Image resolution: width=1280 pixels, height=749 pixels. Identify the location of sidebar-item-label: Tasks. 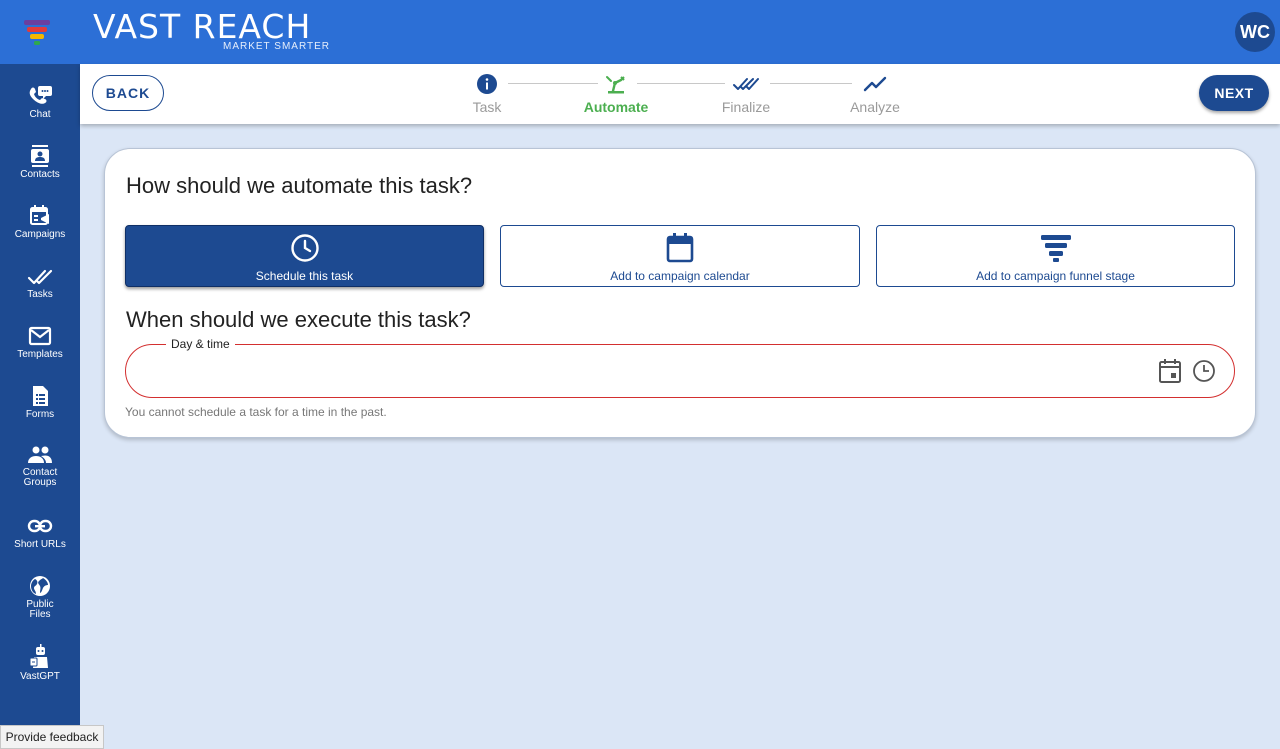
(40, 294).